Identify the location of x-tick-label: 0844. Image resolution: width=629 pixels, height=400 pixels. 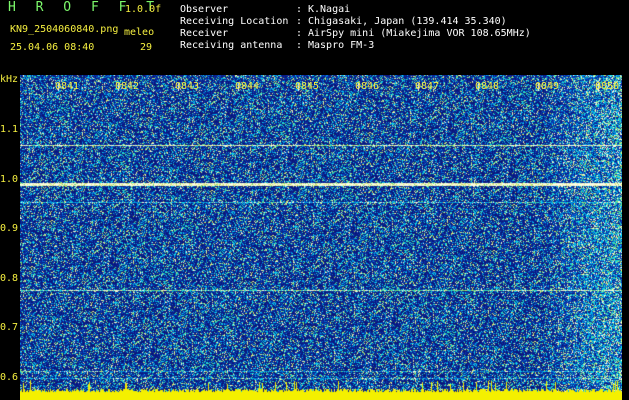
(247, 86).